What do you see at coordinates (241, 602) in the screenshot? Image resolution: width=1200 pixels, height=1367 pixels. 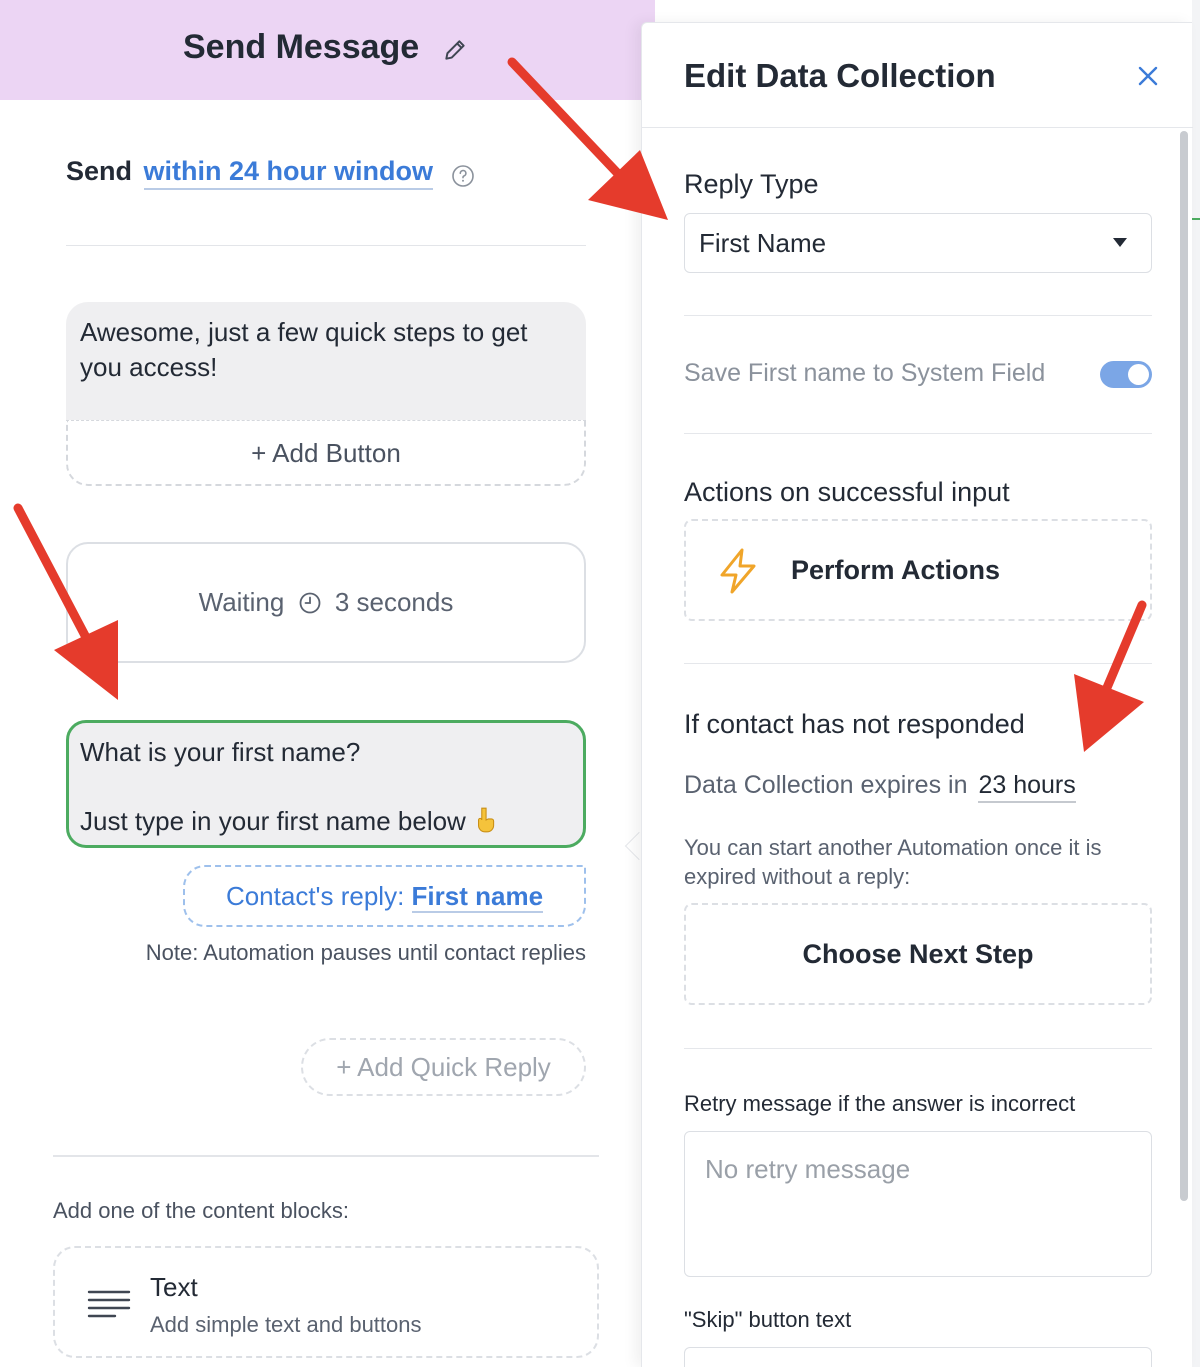 I see `waiting-label: Waiting` at bounding box center [241, 602].